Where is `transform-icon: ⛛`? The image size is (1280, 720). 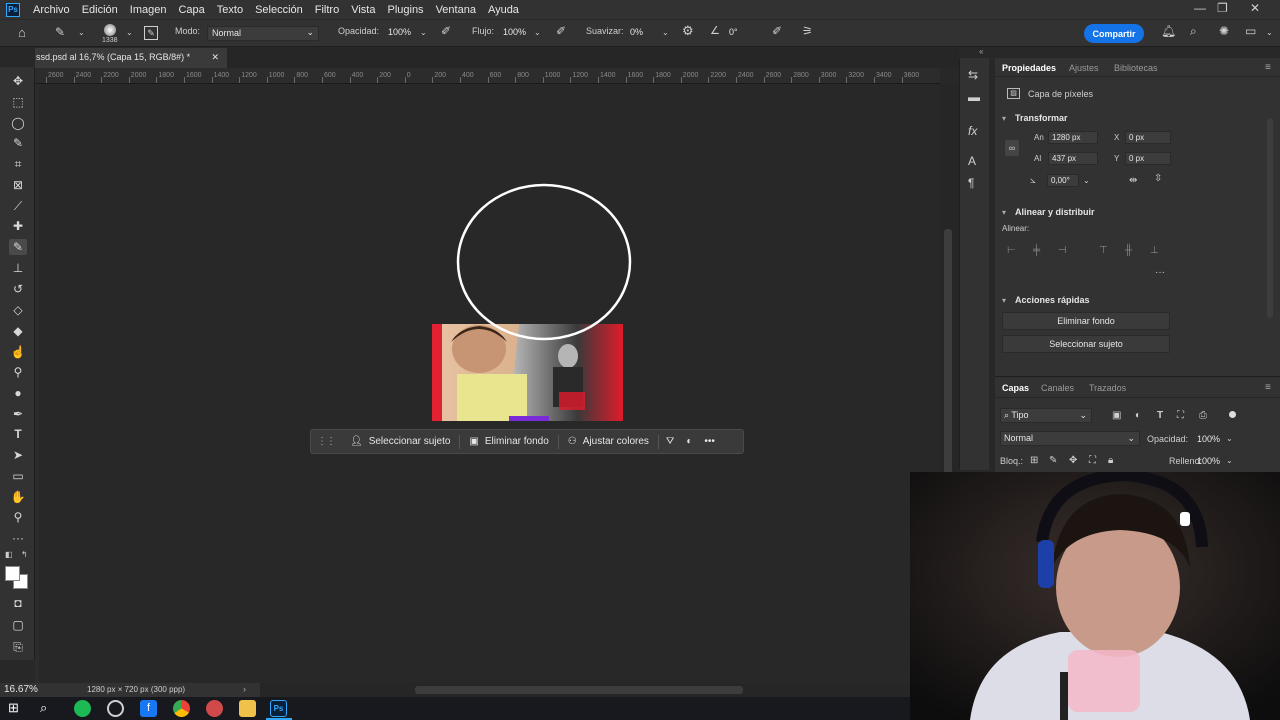
transform-icon: ⛛ is located at coordinates (670, 441).